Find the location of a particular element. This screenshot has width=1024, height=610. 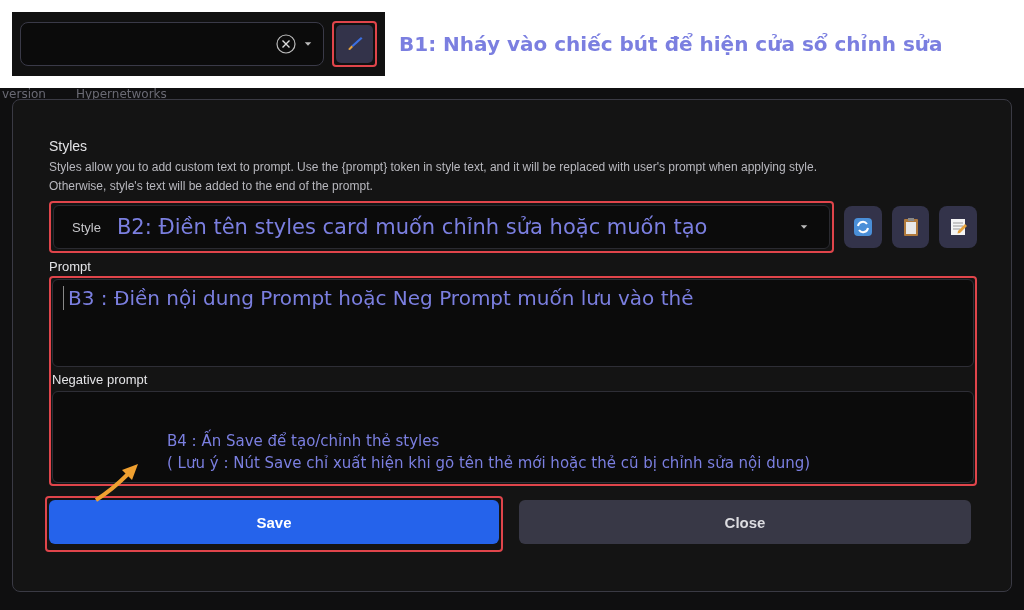

tab-label: version is located at coordinates (24, 93).